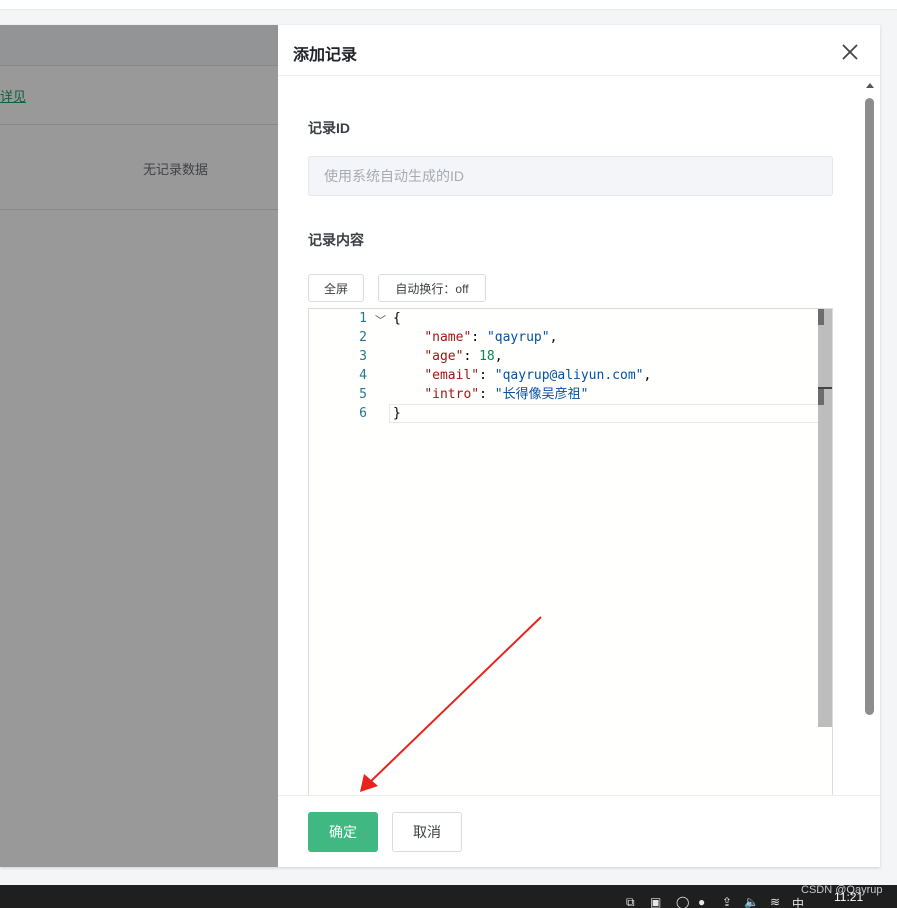 This screenshot has width=897, height=908. What do you see at coordinates (579, 831) in the screenshot?
I see `drawer-footer: 确定 取消` at bounding box center [579, 831].